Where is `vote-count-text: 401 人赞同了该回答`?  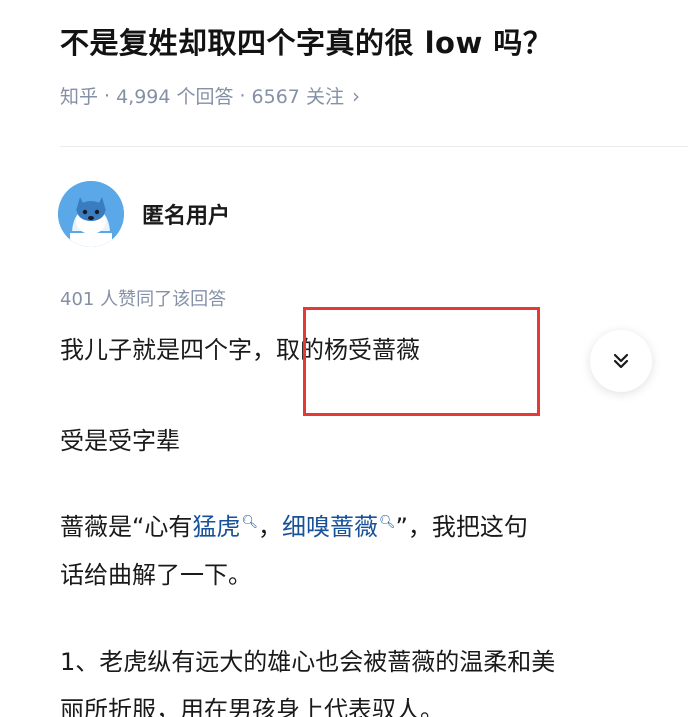
vote-count-text: 401 人赞同了该回答 is located at coordinates (143, 299).